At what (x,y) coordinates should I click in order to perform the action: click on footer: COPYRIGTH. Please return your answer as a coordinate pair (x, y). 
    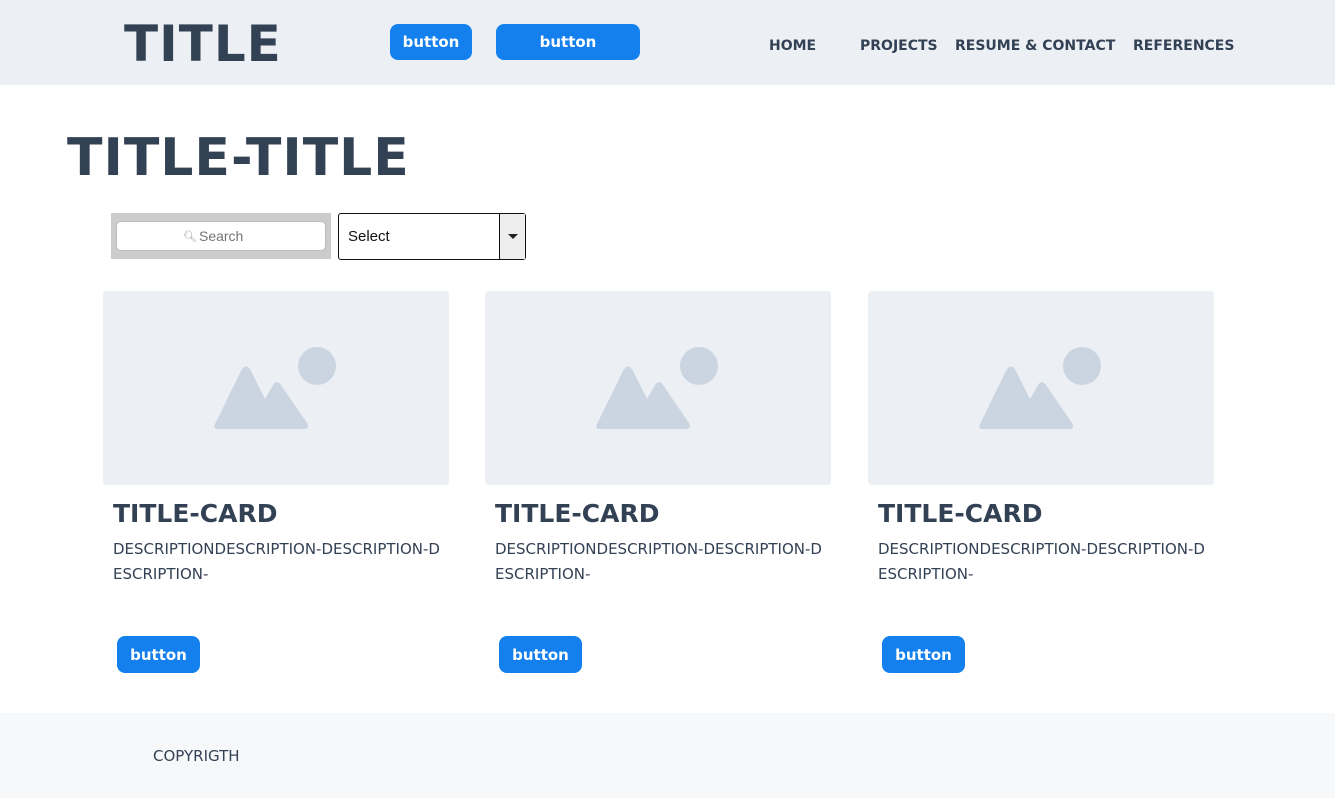
    Looking at the image, I should click on (667, 755).